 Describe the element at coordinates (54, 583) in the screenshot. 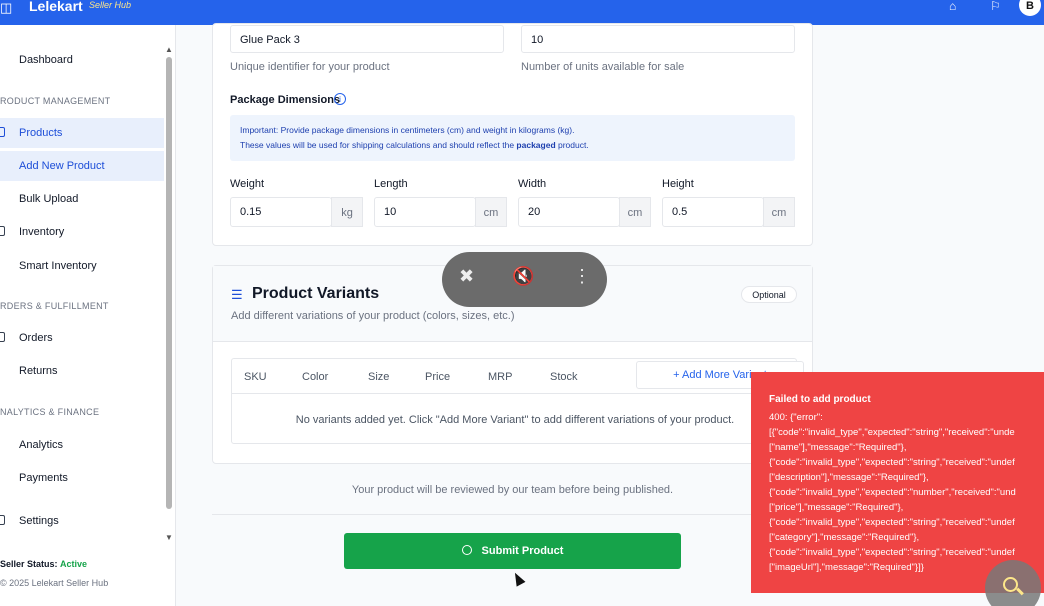

I see `copyright: © 2025 Lelekart Seller Hub` at that location.